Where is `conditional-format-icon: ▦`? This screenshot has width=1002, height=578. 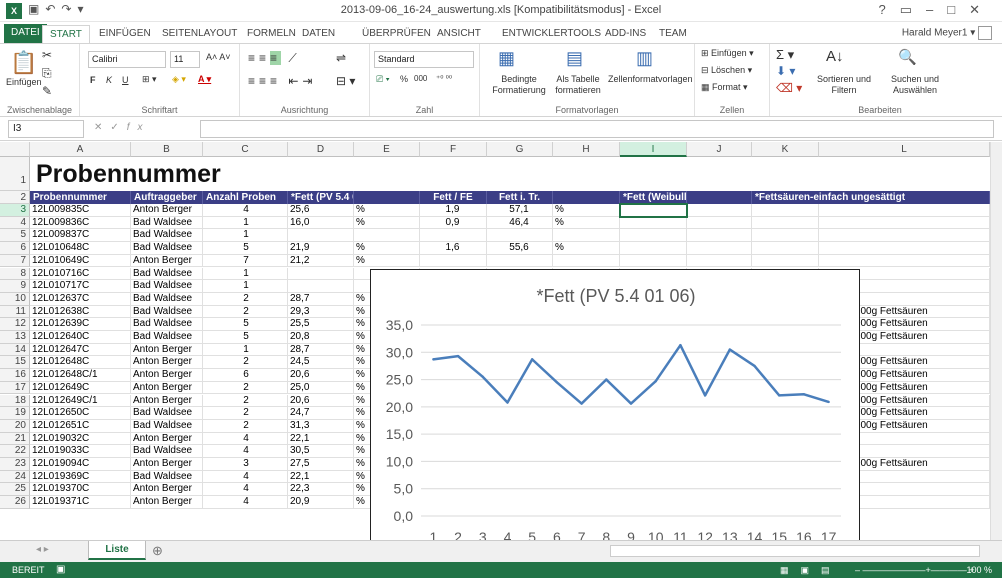
conditional-format-icon: ▦ is located at coordinates (506, 58).